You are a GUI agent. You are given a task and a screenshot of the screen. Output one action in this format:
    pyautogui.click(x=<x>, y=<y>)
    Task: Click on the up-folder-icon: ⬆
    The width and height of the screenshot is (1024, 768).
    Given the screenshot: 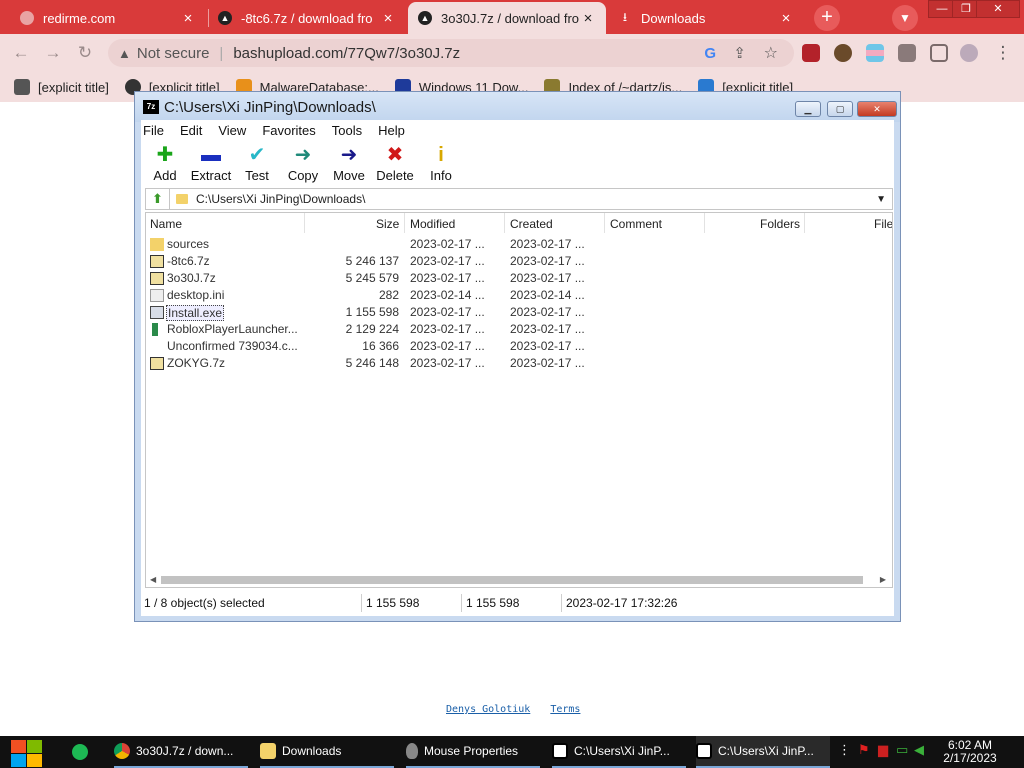 What is the action you would take?
    pyautogui.click(x=158, y=199)
    